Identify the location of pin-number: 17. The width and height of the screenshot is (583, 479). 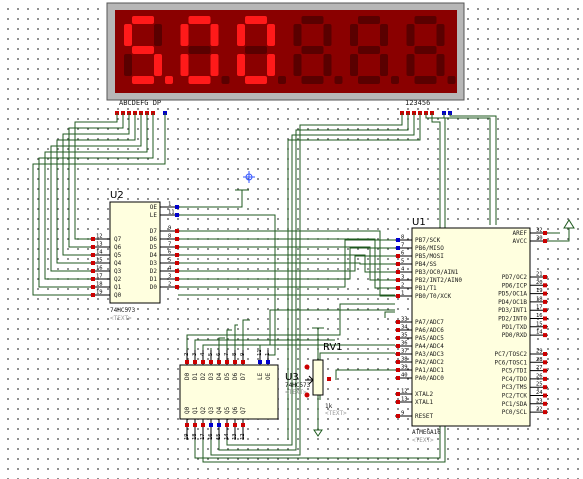
(203, 436).